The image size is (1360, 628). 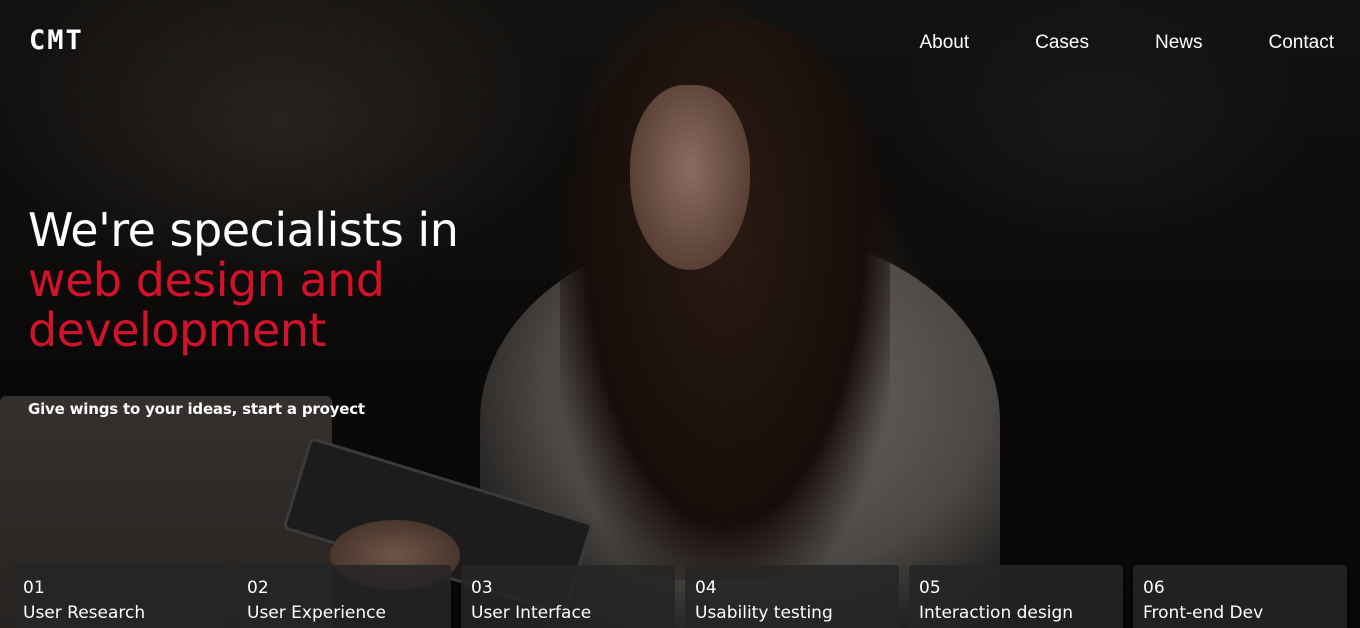 I want to click on service-number: 03, so click(x=482, y=588).